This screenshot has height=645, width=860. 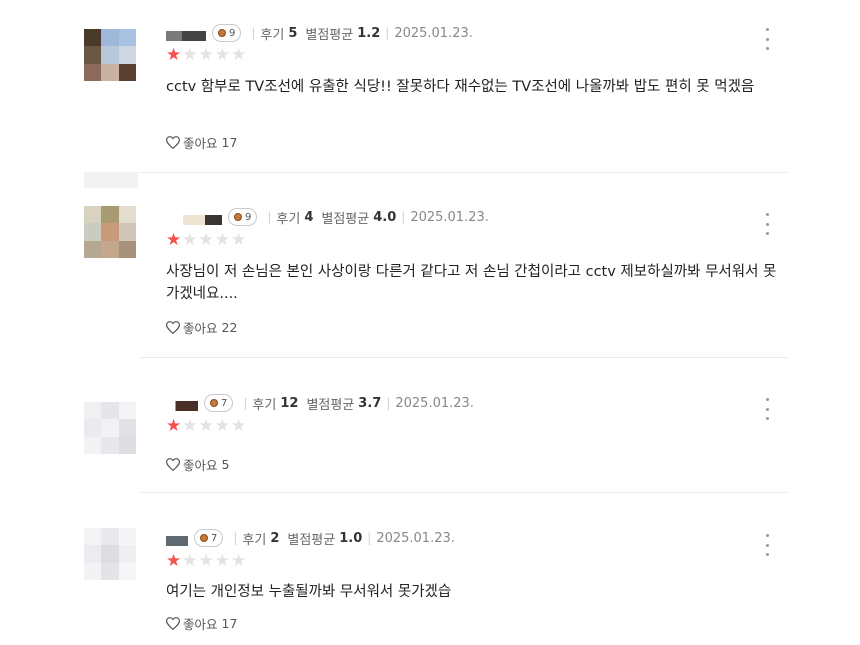 I want to click on review-meta: 9 | 후기 4 별점평균 4.0 | 2025.01.23., so click(x=327, y=217).